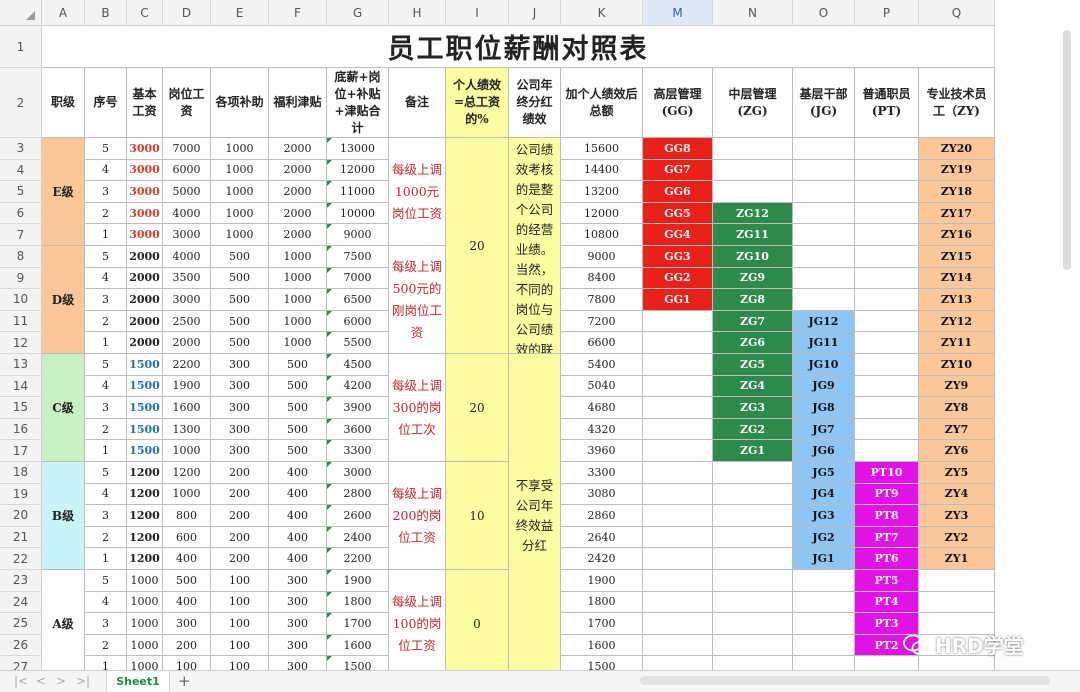  Describe the element at coordinates (1067, 150) in the screenshot. I see `vertical-scrollbar` at that location.